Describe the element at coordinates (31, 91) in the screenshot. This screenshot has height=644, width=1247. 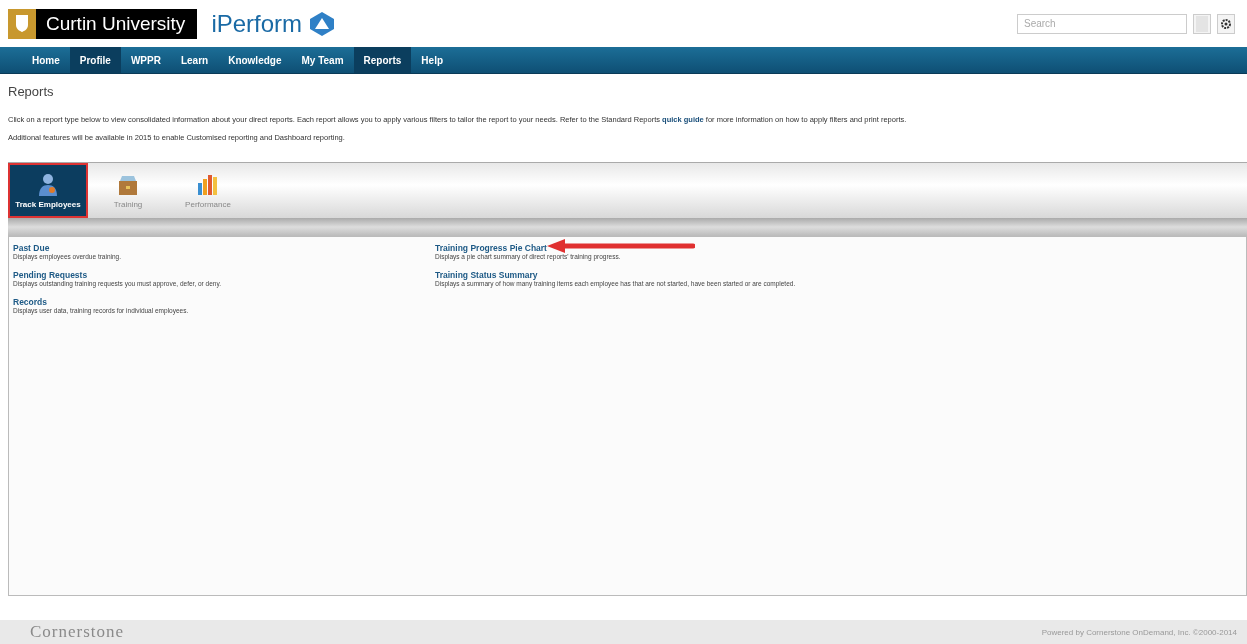
I see `page-title: Reports` at that location.